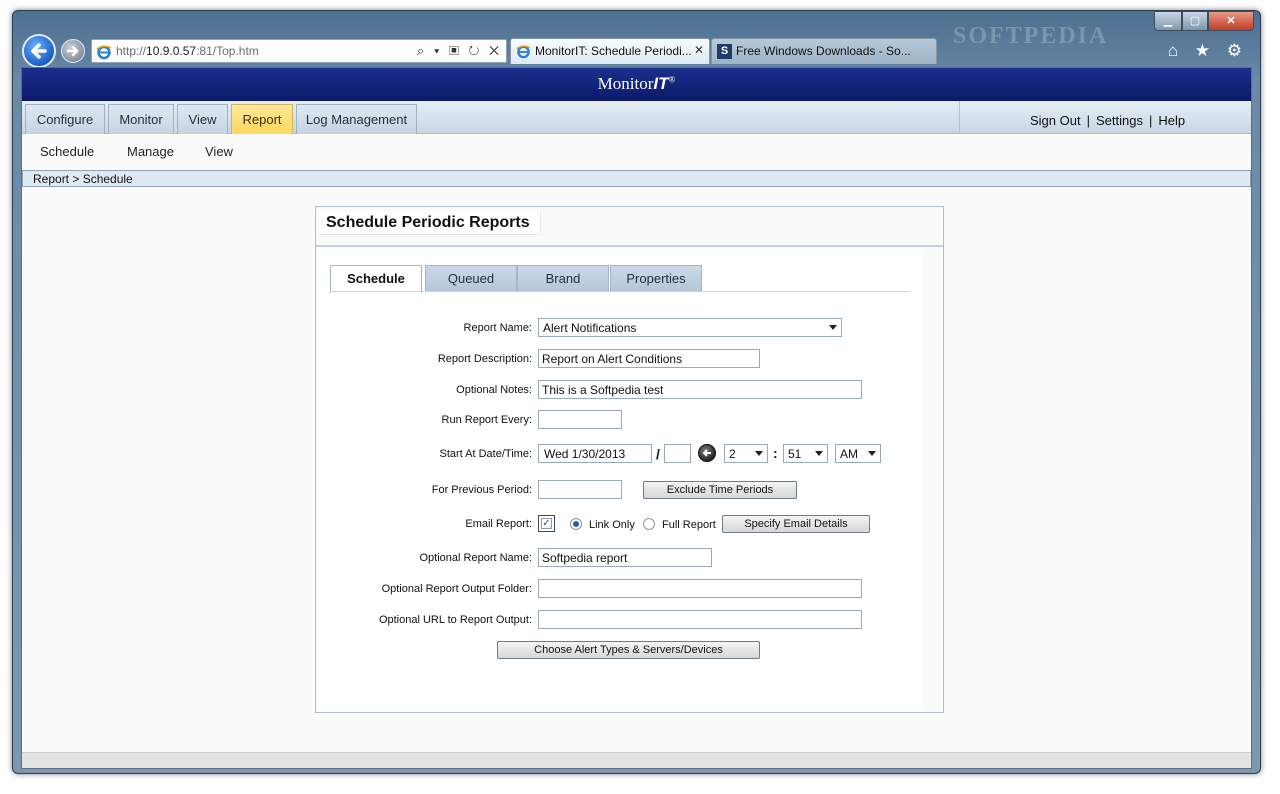 The width and height of the screenshot is (1280, 794). What do you see at coordinates (476, 558) in the screenshot?
I see `optional-report-name-label: Optional Report Name:` at bounding box center [476, 558].